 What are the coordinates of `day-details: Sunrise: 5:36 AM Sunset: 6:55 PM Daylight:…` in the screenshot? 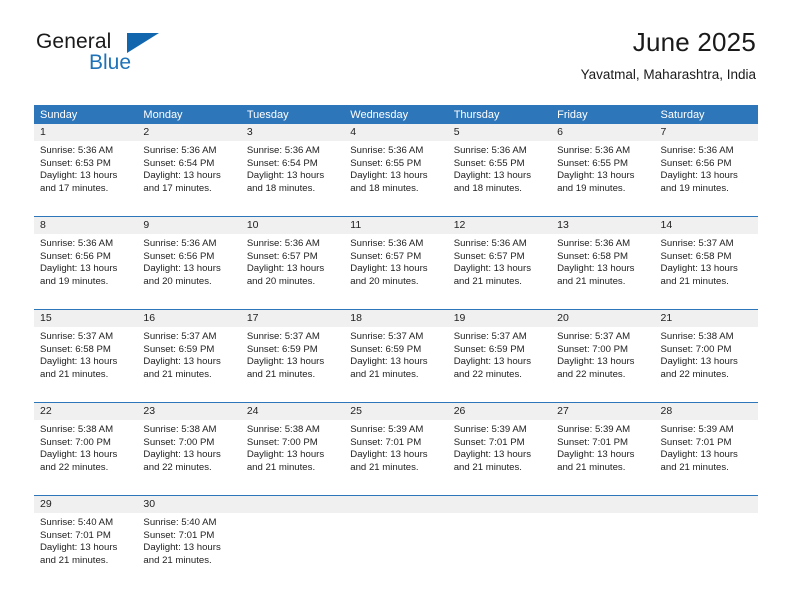 It's located at (499, 173).